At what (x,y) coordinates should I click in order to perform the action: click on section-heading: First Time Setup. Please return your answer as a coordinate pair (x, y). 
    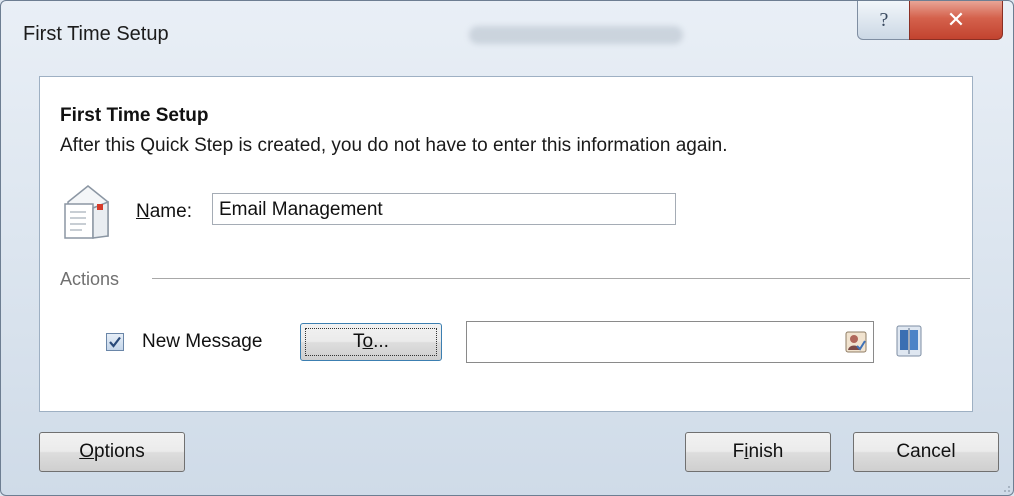
    Looking at the image, I should click on (134, 115).